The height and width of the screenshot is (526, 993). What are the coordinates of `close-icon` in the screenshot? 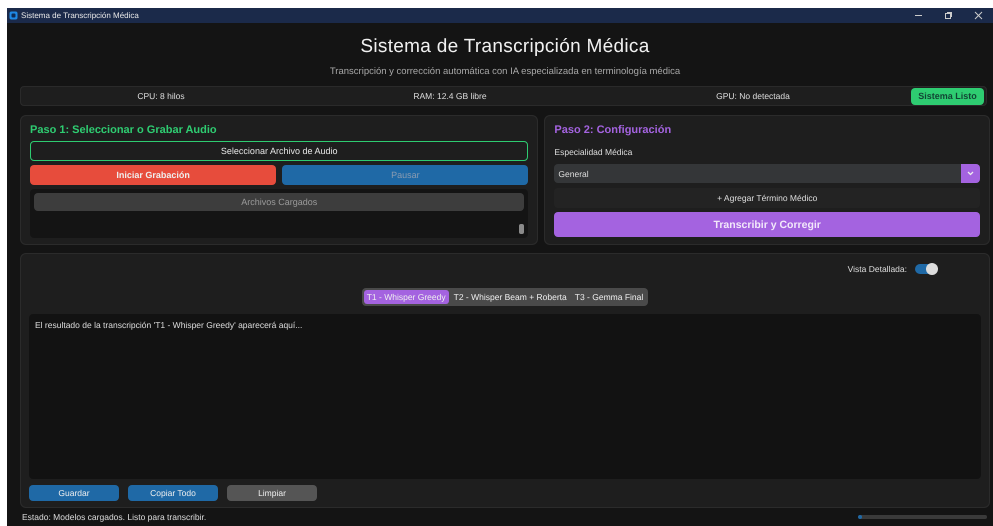 It's located at (978, 15).